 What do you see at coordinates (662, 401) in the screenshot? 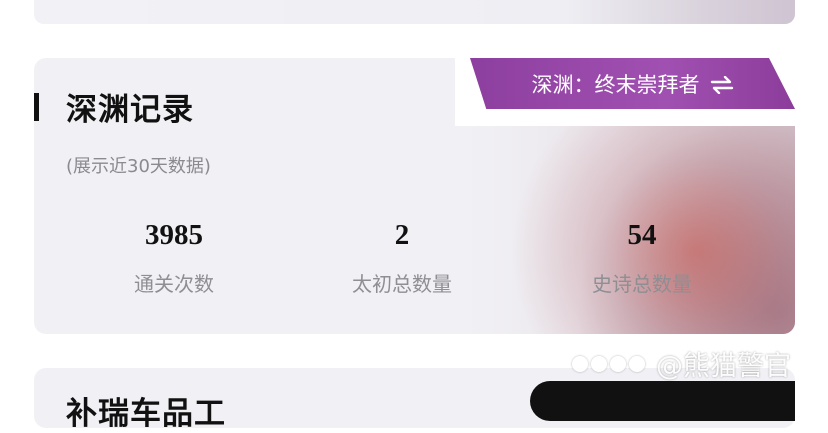
I see `next-card-pill` at bounding box center [662, 401].